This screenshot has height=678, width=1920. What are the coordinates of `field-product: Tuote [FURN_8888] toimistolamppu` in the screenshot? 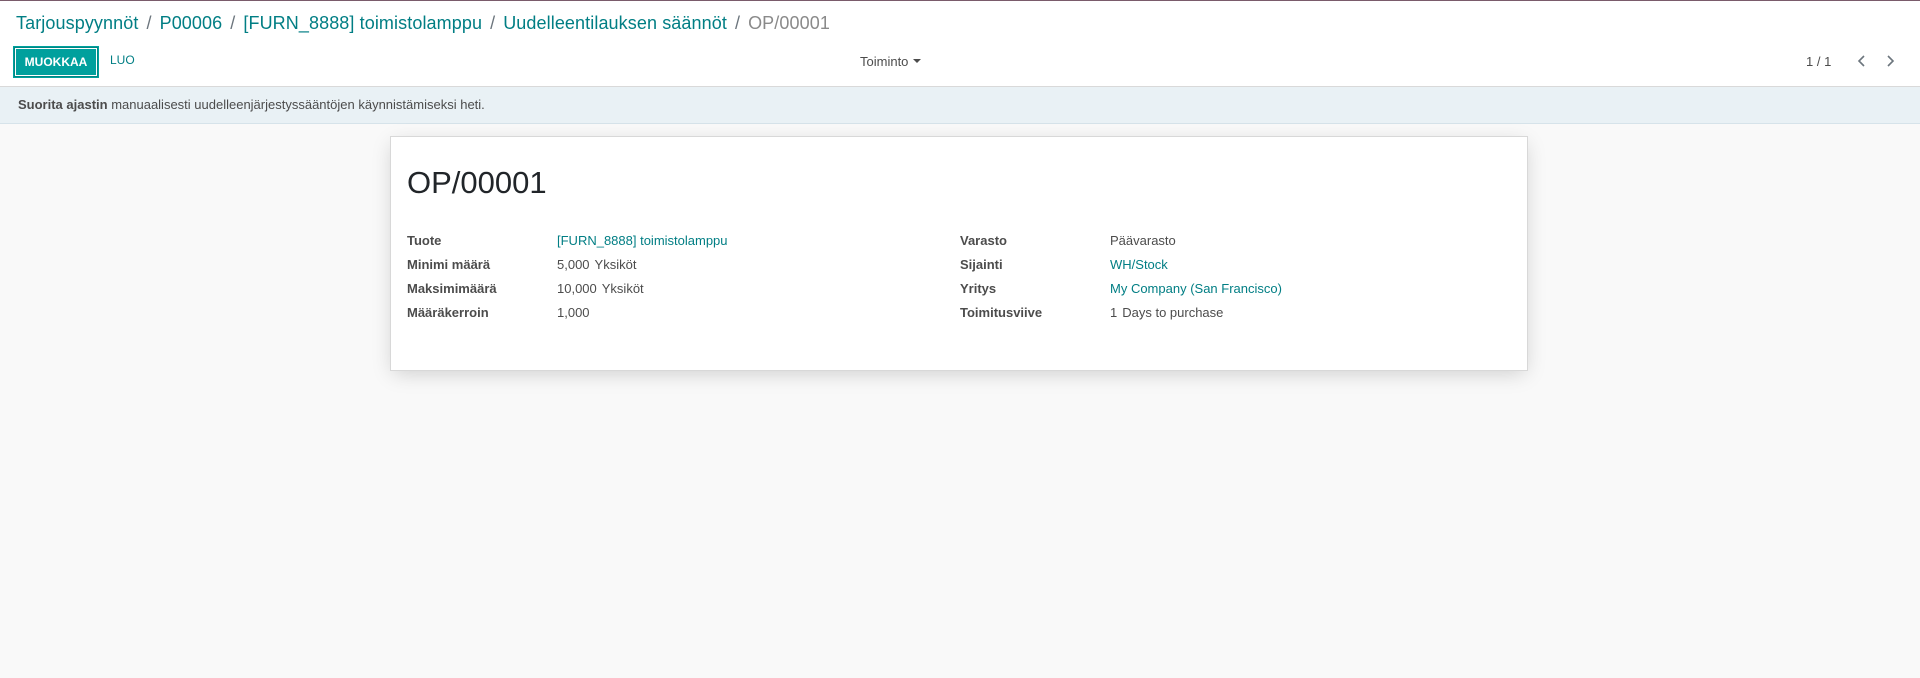 It's located at (677, 241).